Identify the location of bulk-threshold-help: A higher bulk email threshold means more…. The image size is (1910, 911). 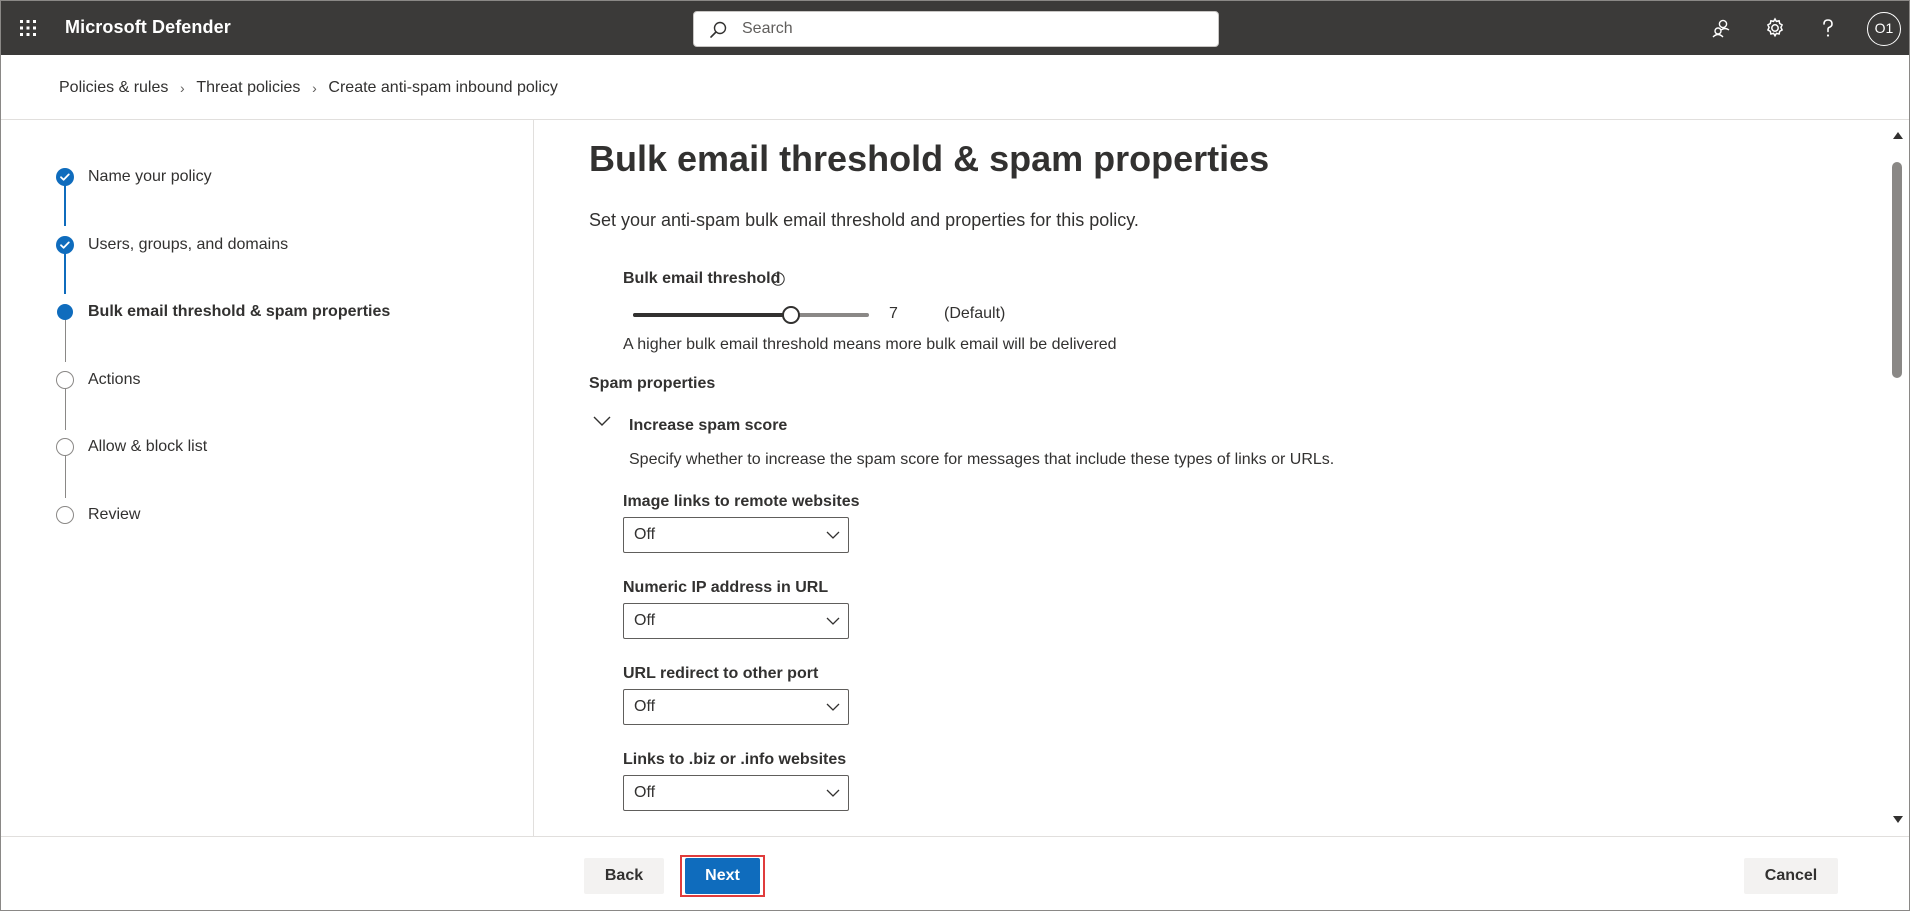
(870, 344).